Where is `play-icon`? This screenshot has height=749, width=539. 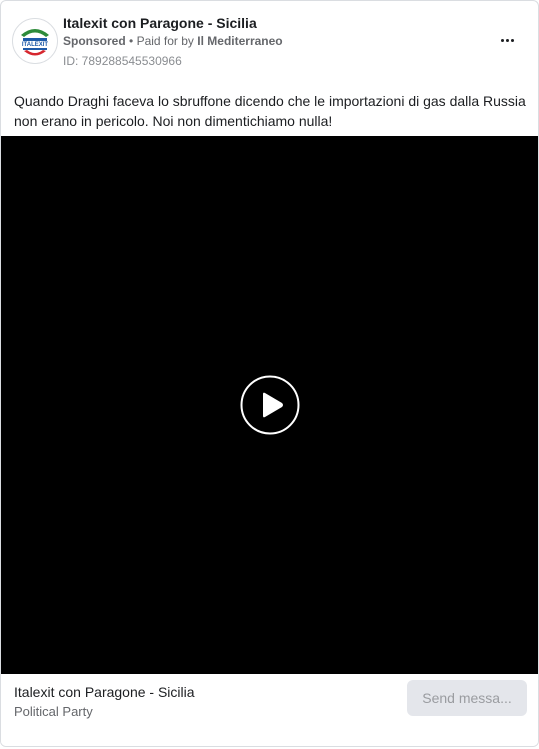 play-icon is located at coordinates (270, 405).